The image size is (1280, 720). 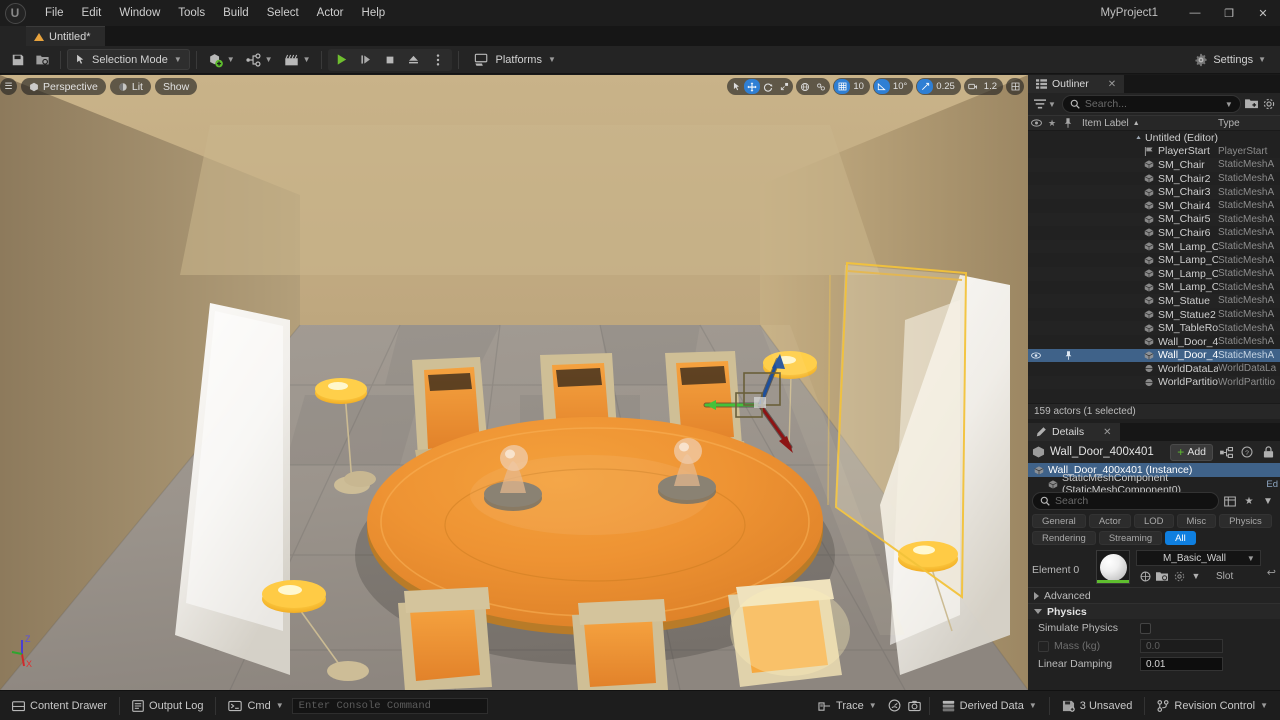 I want to click on skip-frame-button, so click(x=366, y=60).